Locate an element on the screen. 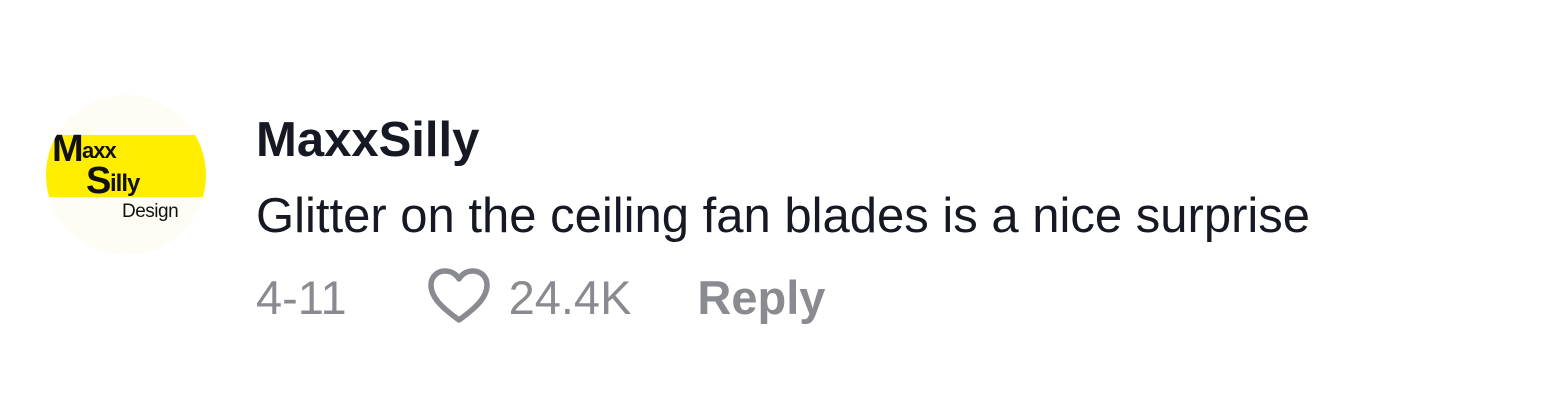 Image resolution: width=1542 pixels, height=418 pixels. svg-text: S is located at coordinates (98, 181).